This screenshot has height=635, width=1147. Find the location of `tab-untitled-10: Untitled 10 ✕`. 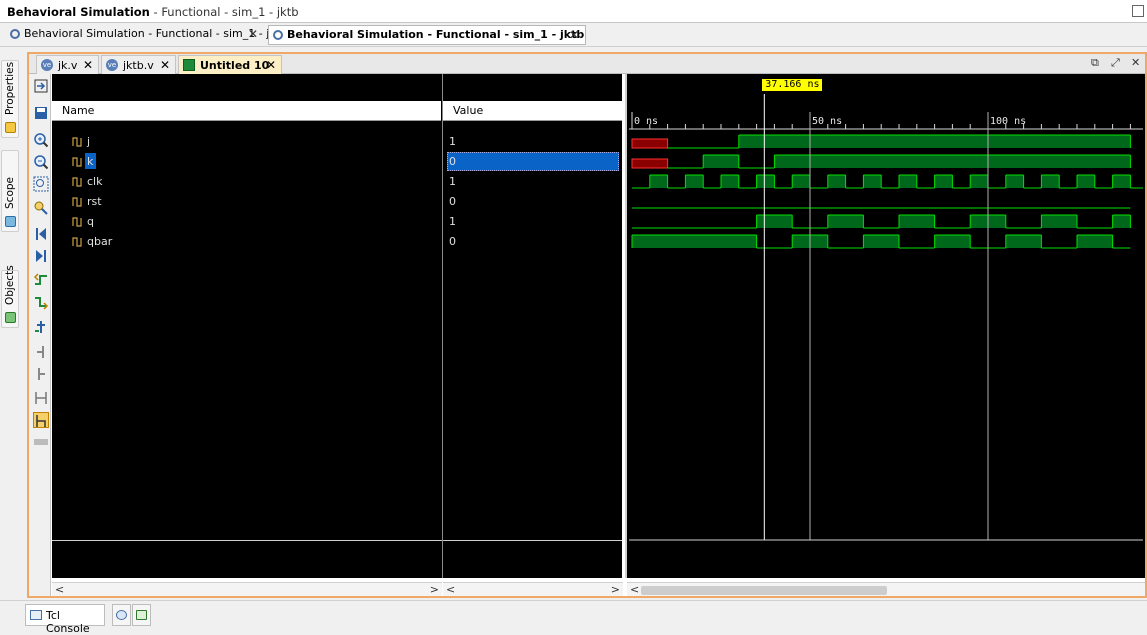

tab-untitled-10: Untitled 10 ✕ is located at coordinates (230, 64).